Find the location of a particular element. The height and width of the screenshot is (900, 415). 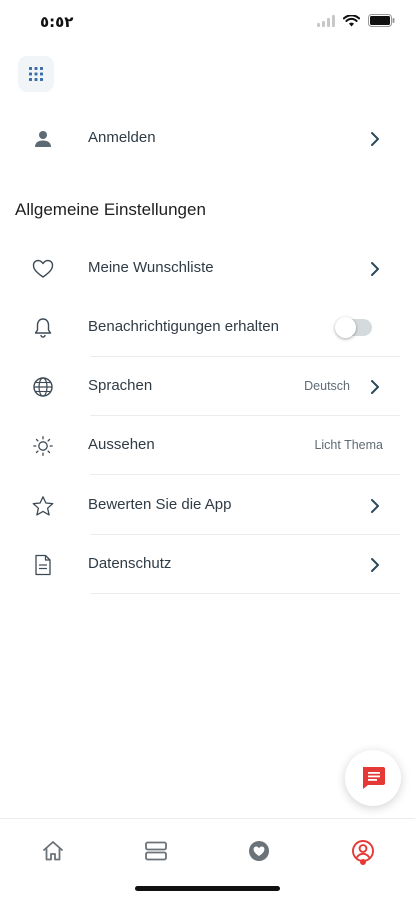

status-bar: ٥:٥٢ is located at coordinates (207, 22).